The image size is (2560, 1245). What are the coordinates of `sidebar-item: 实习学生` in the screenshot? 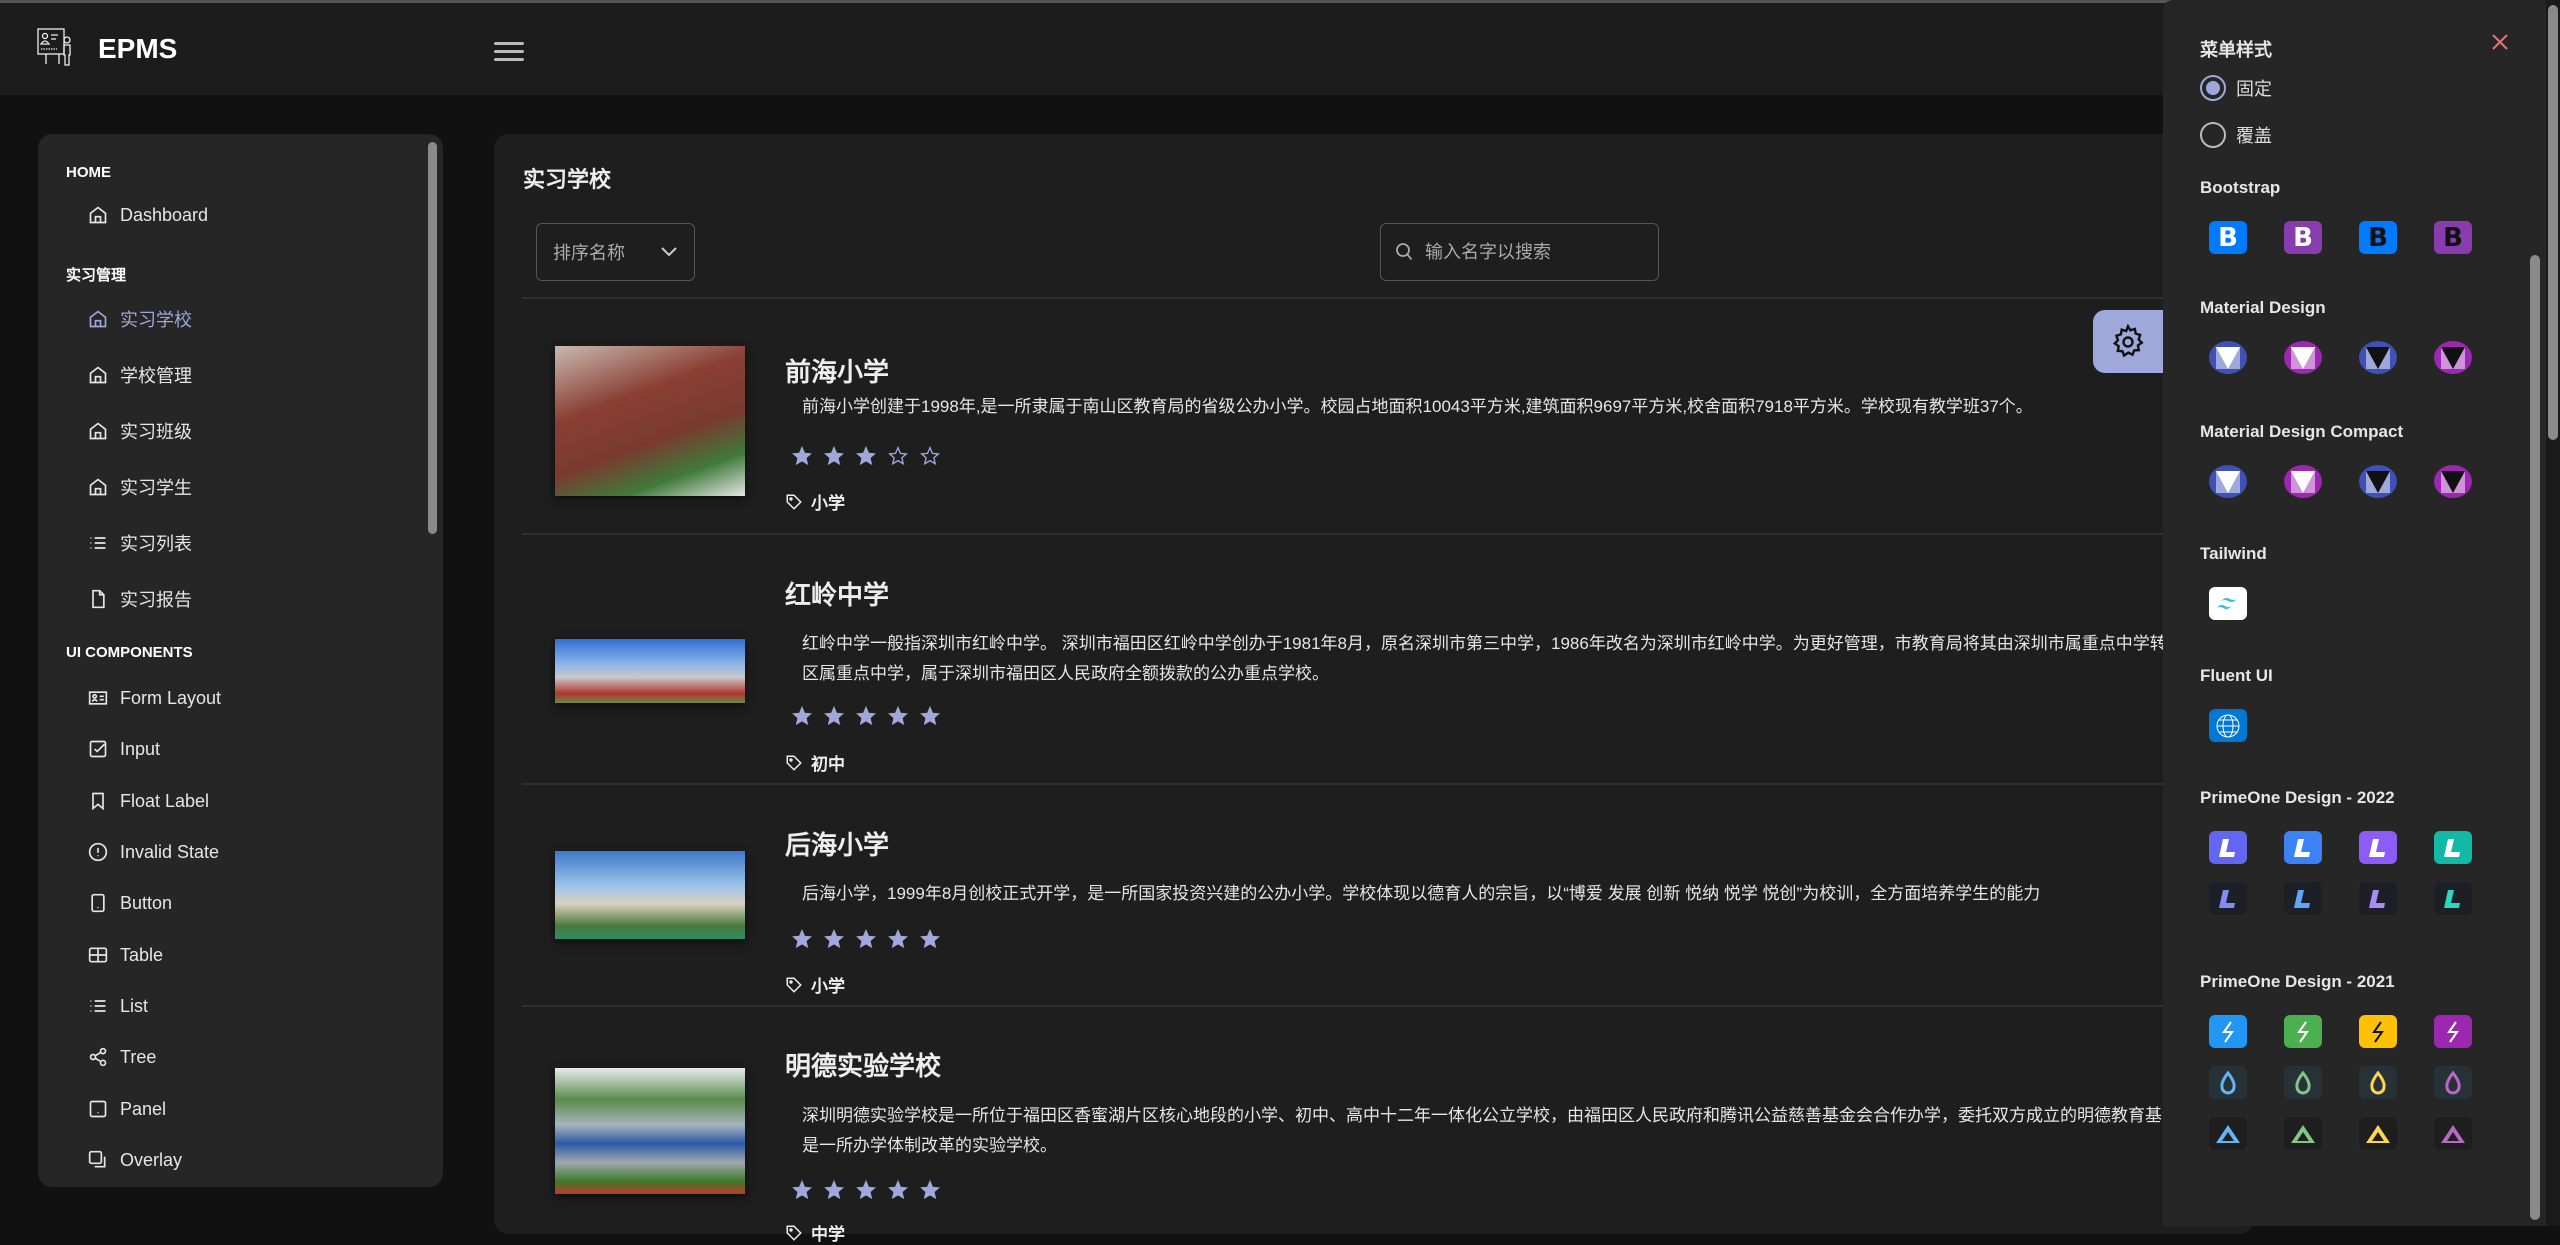 It's located at (140, 487).